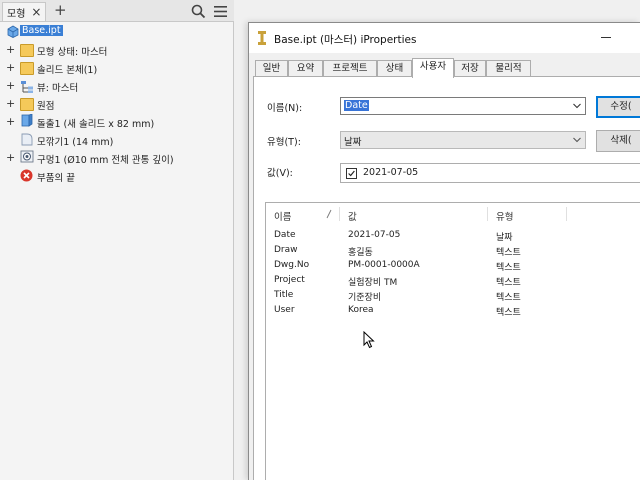 This screenshot has height=480, width=640. What do you see at coordinates (351, 173) in the screenshot?
I see `checkbox-checked-icon` at bounding box center [351, 173].